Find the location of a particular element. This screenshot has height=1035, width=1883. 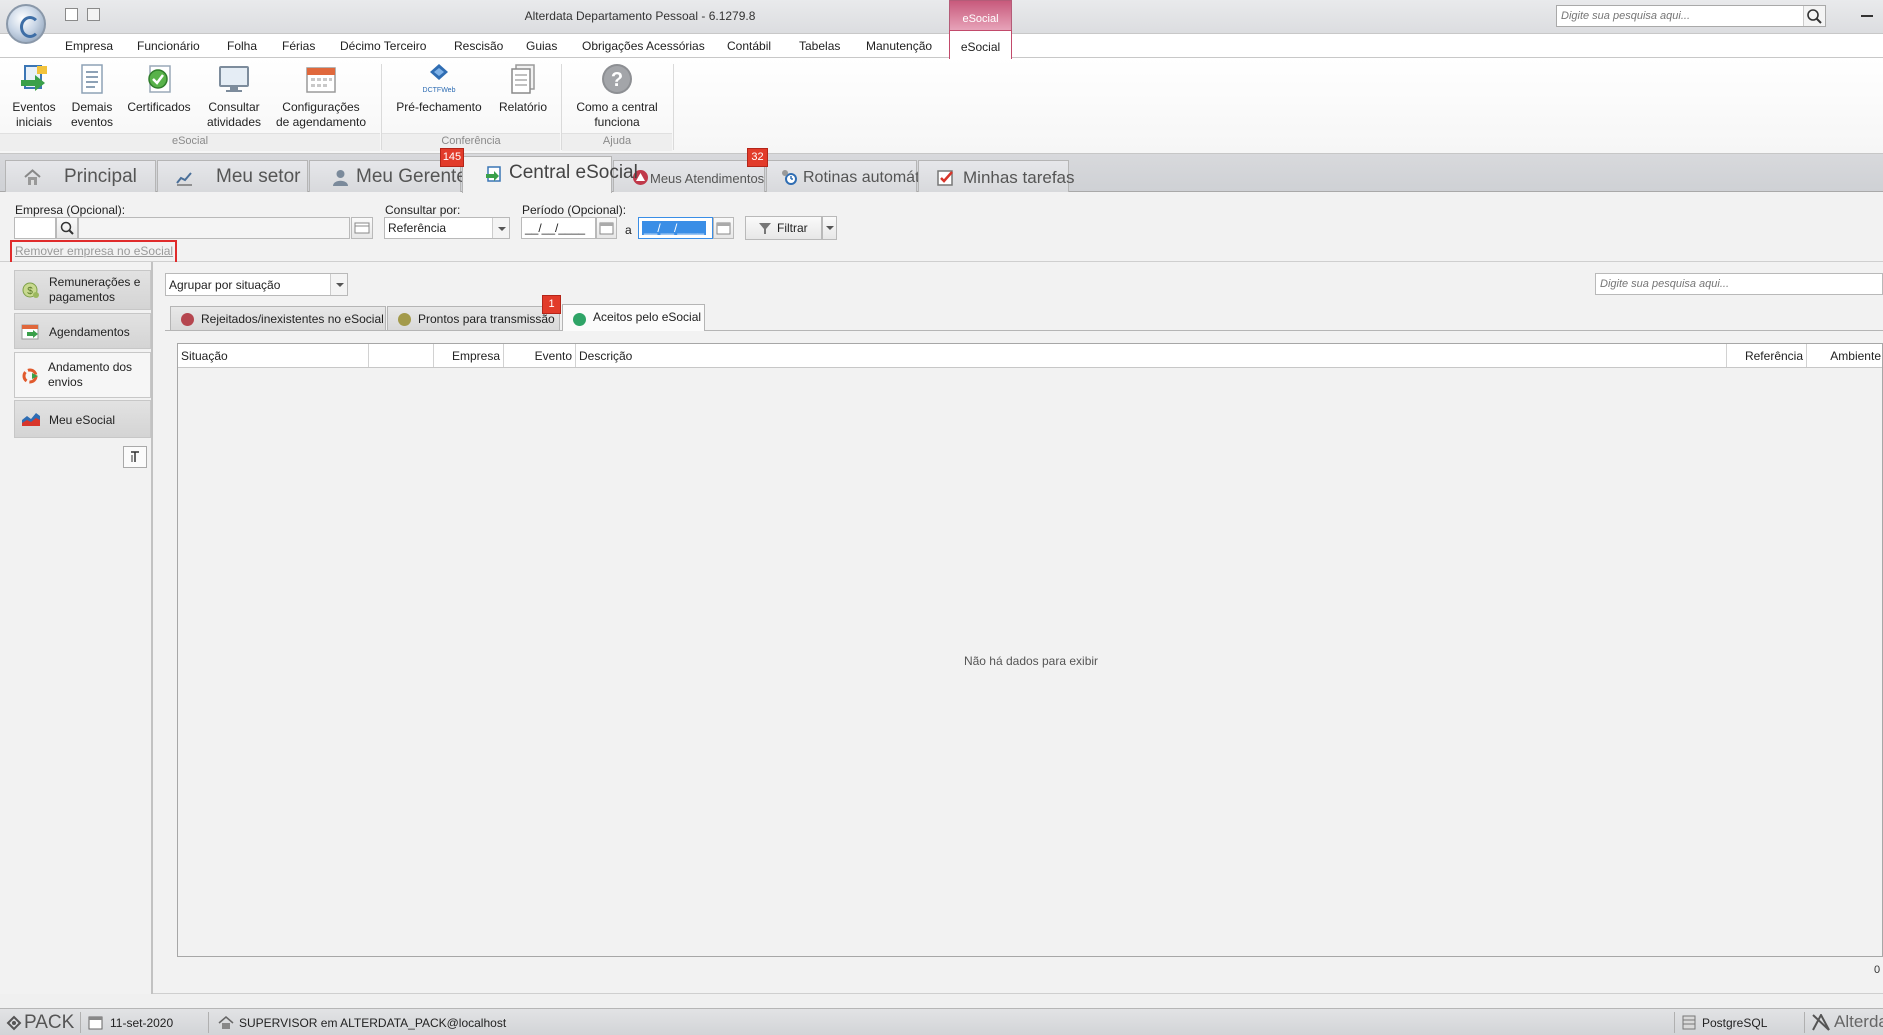

consultar-select: Referência is located at coordinates (447, 228).